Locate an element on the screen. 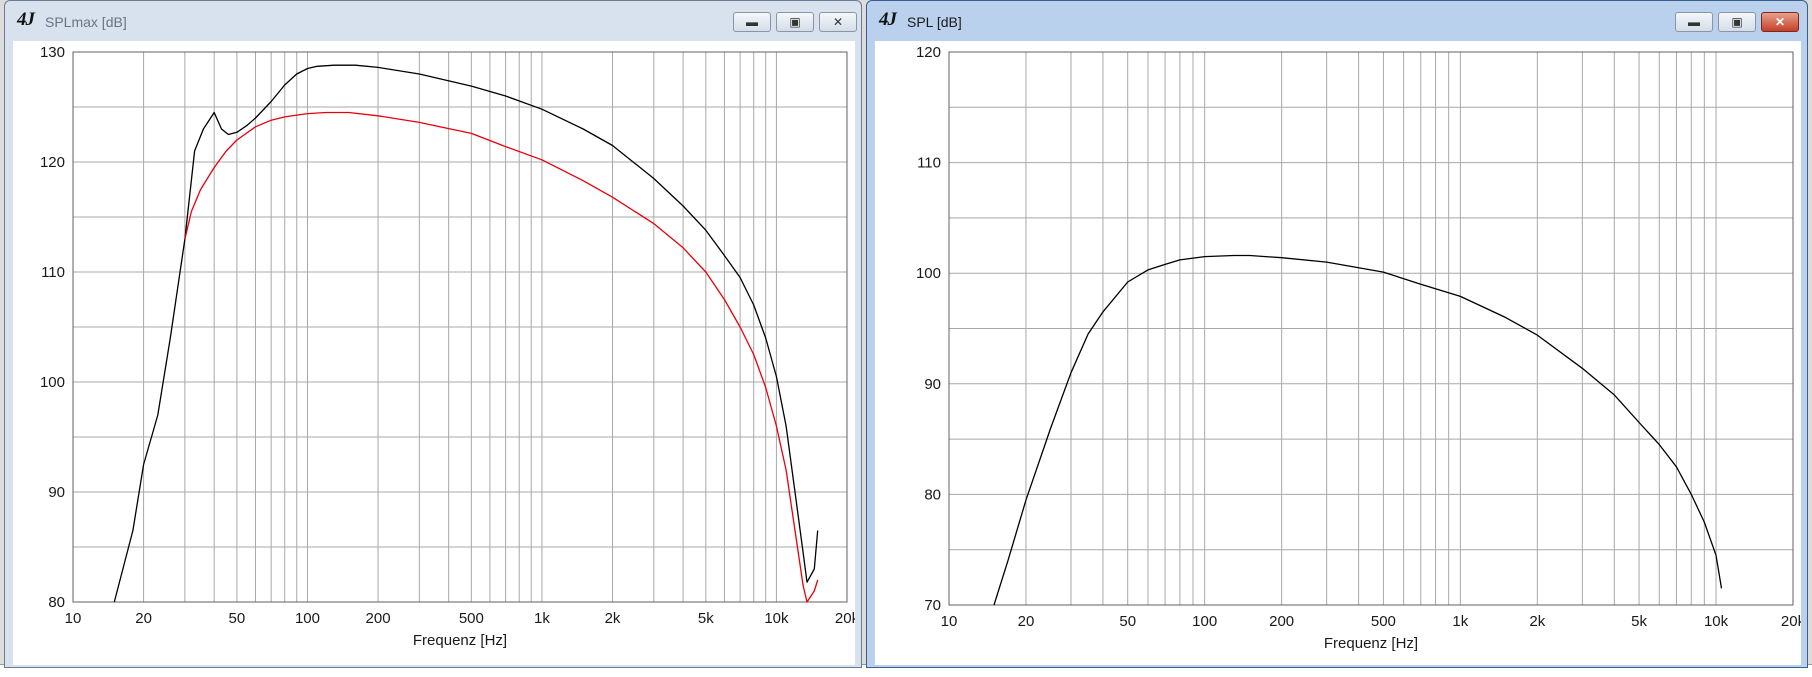 The height and width of the screenshot is (677, 1812). title-bar: 4J SPL [dB] ▬ ▣ ✕ is located at coordinates (1337, 21).